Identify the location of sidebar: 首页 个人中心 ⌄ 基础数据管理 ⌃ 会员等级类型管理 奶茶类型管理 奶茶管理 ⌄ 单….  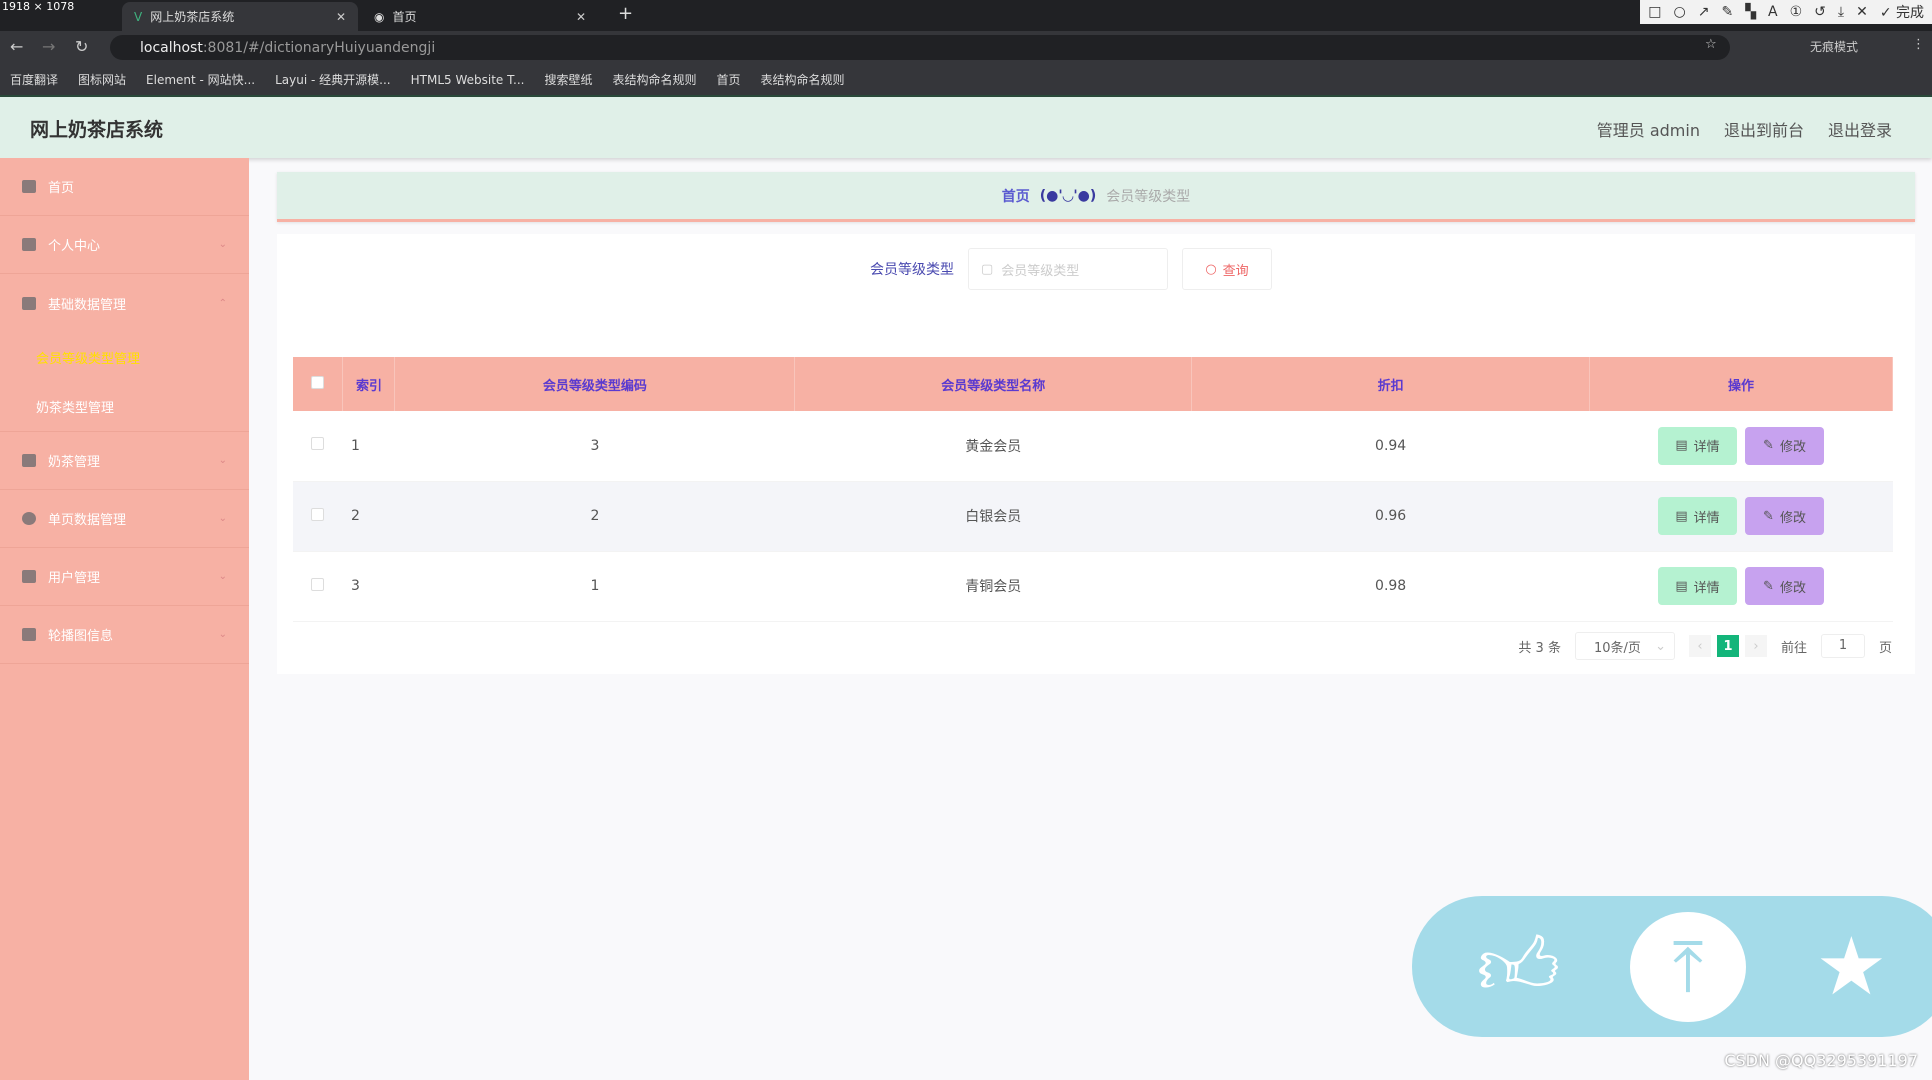
(124, 619).